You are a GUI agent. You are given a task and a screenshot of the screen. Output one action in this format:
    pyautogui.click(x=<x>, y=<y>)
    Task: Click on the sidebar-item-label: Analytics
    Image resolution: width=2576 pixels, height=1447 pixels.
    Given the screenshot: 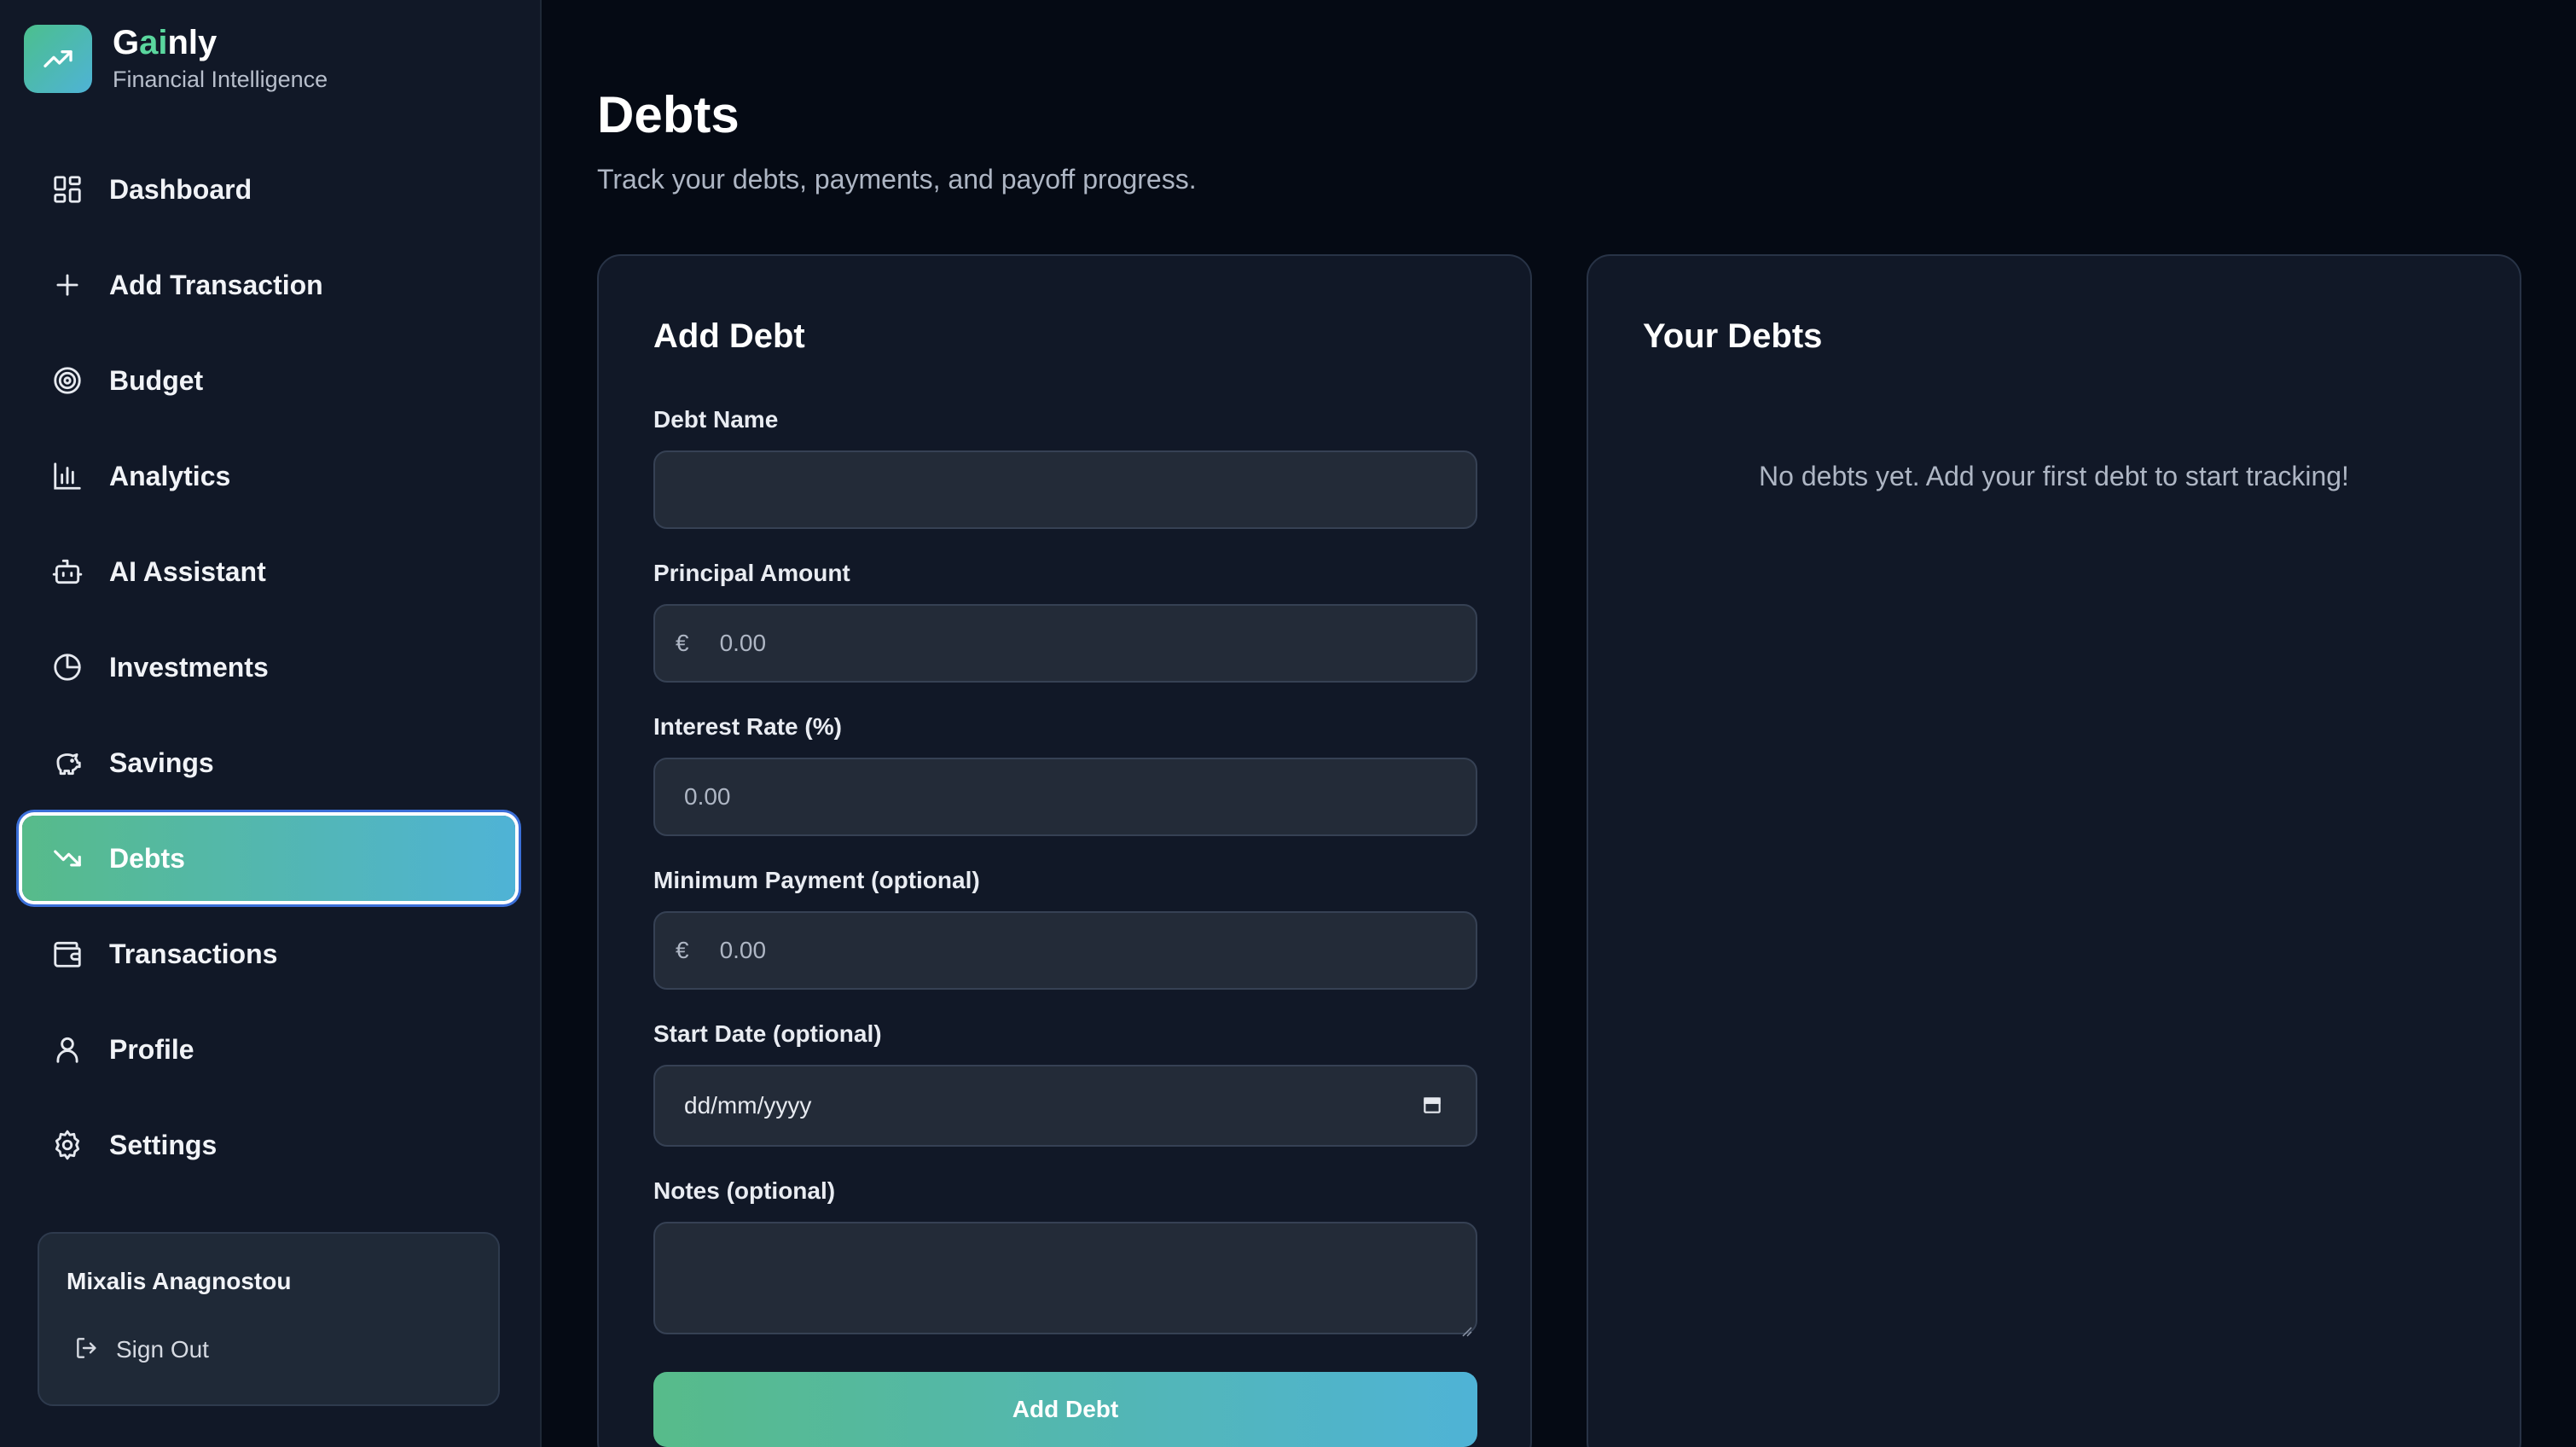 What is the action you would take?
    pyautogui.click(x=170, y=475)
    